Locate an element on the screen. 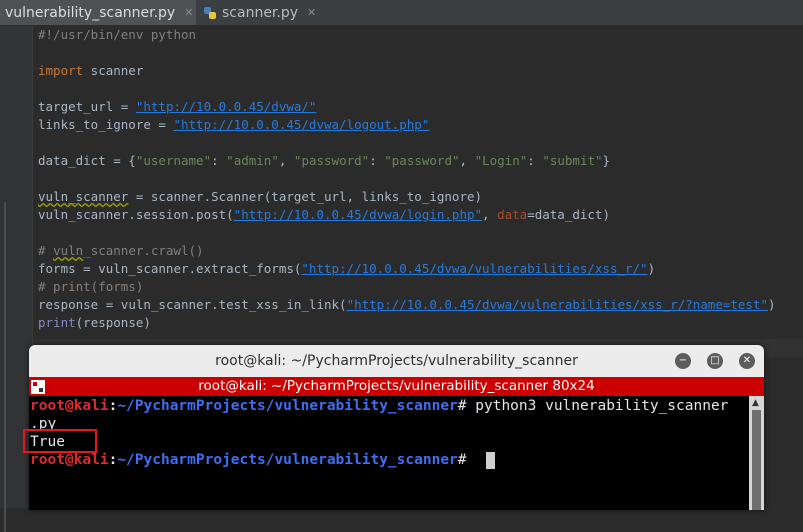 This screenshot has width=803, height=532. tab-label: scanner.py is located at coordinates (260, 12).